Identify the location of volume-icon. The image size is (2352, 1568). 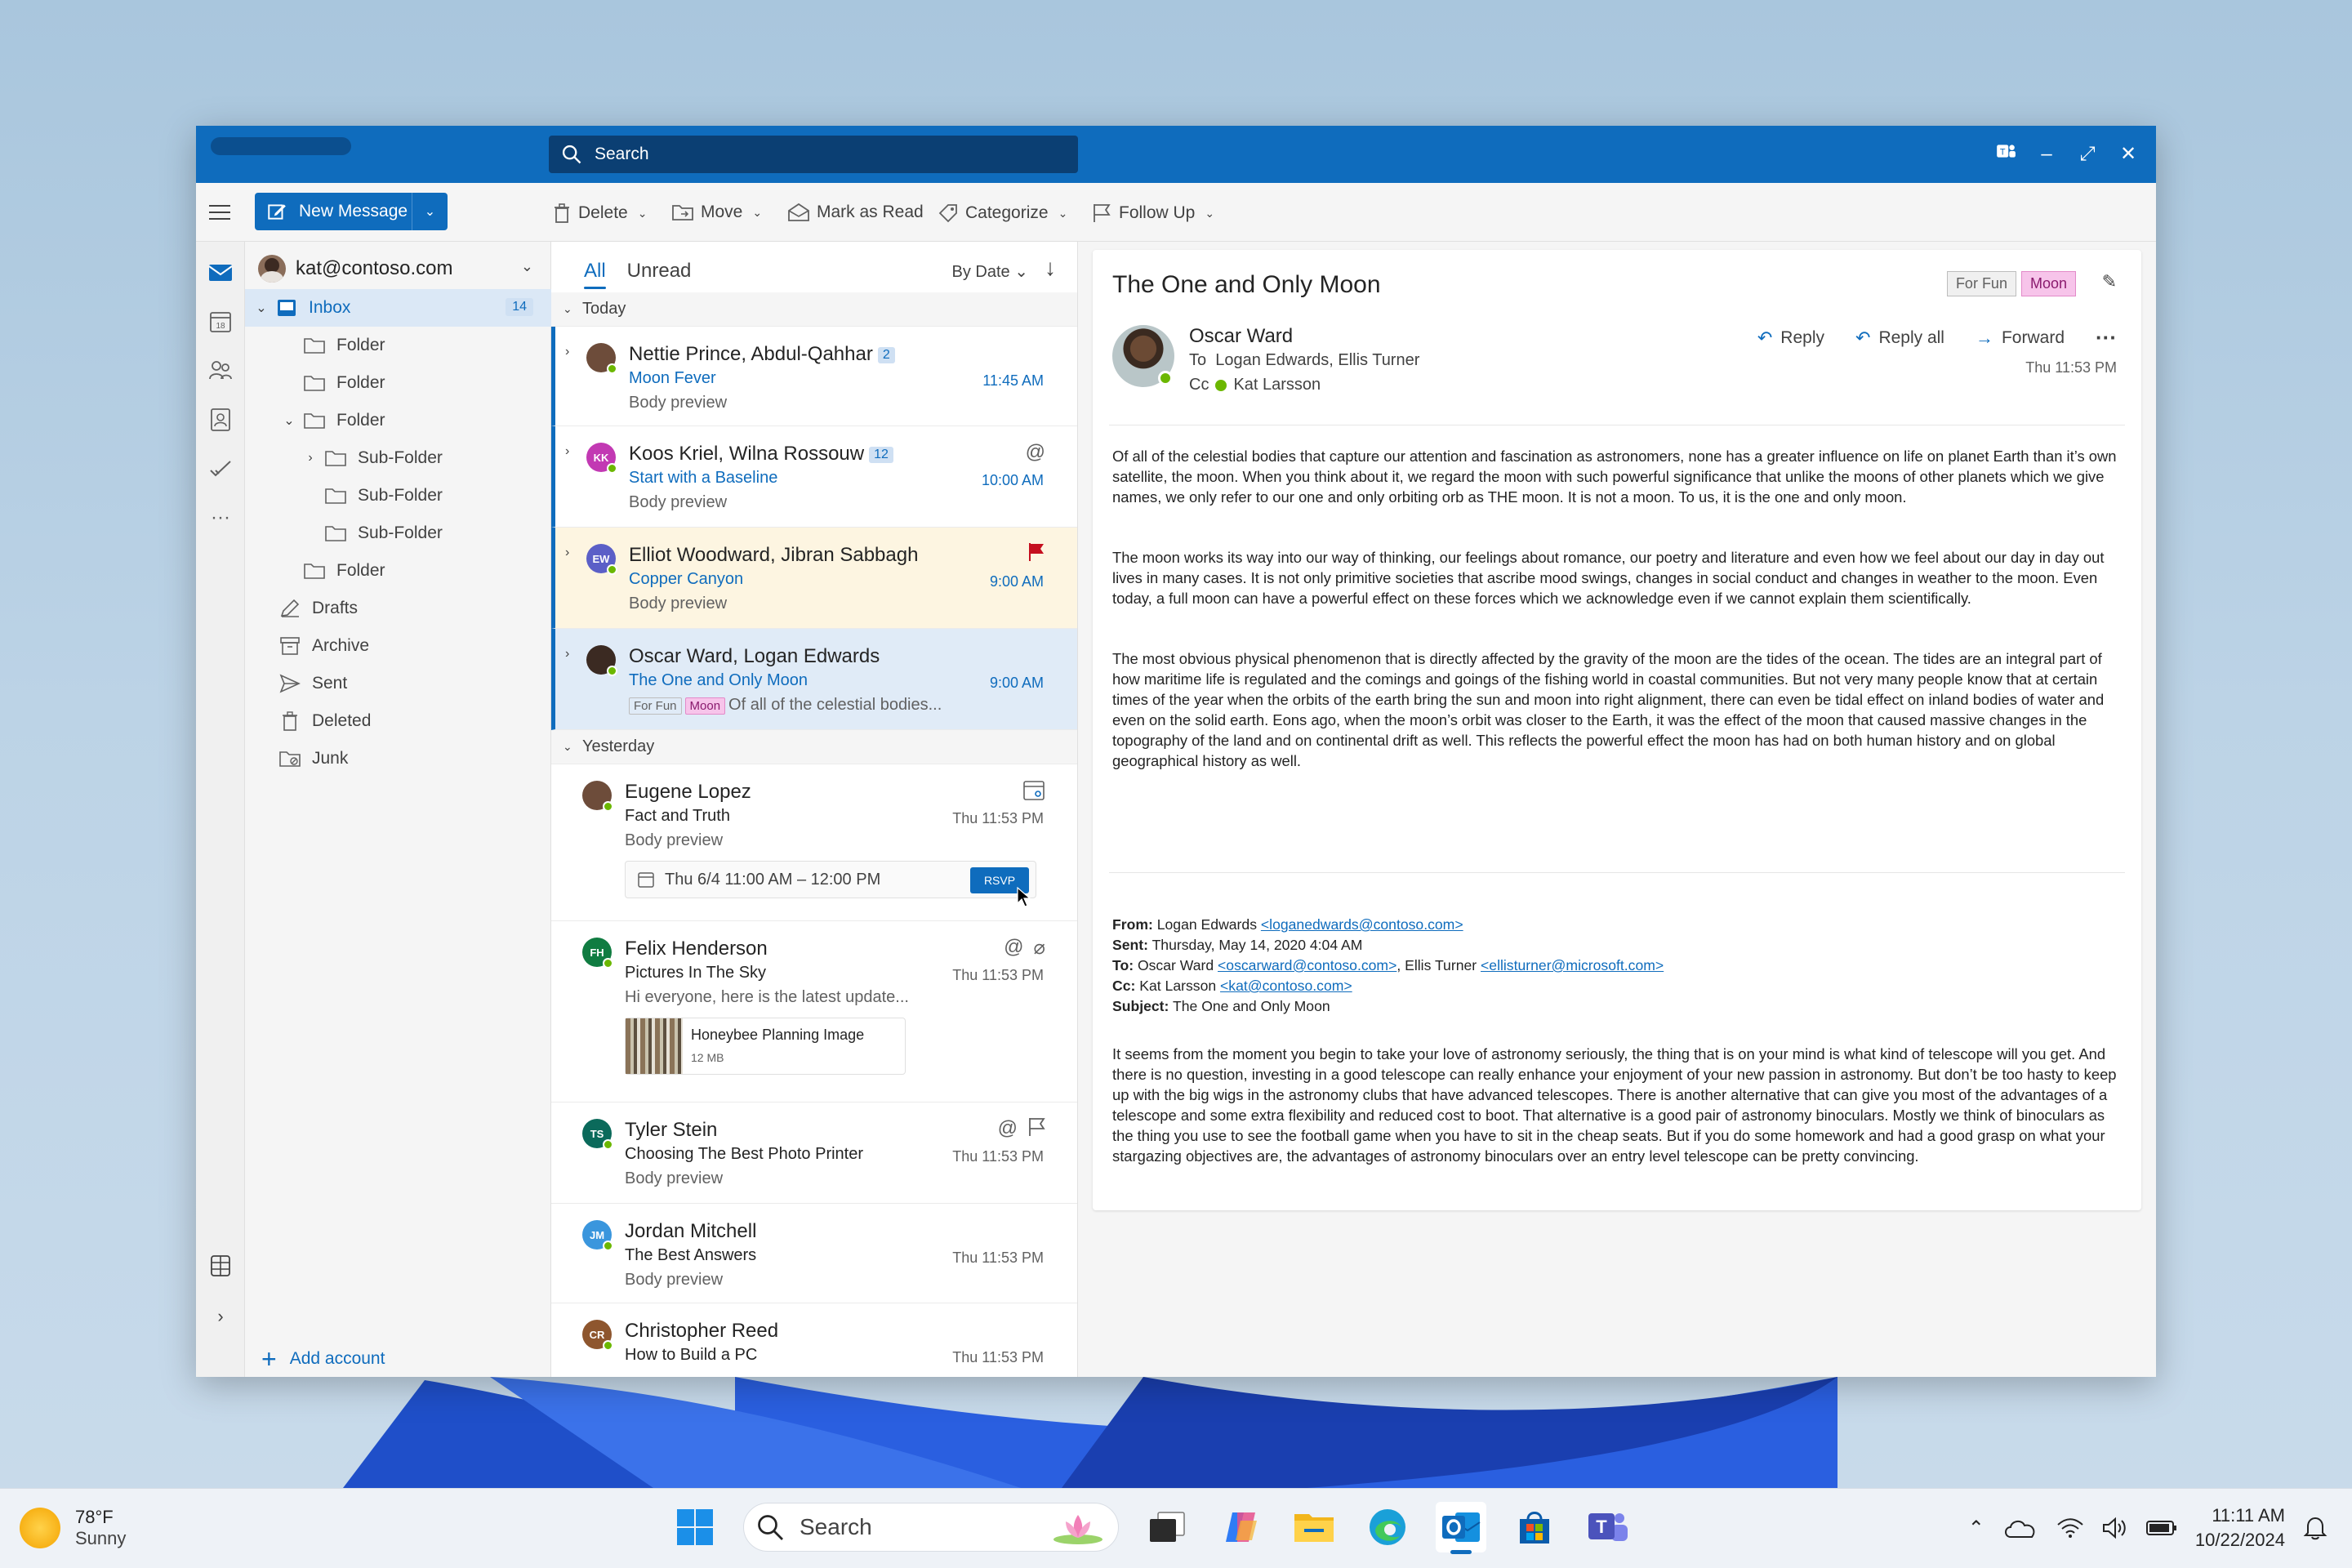
(2115, 1528).